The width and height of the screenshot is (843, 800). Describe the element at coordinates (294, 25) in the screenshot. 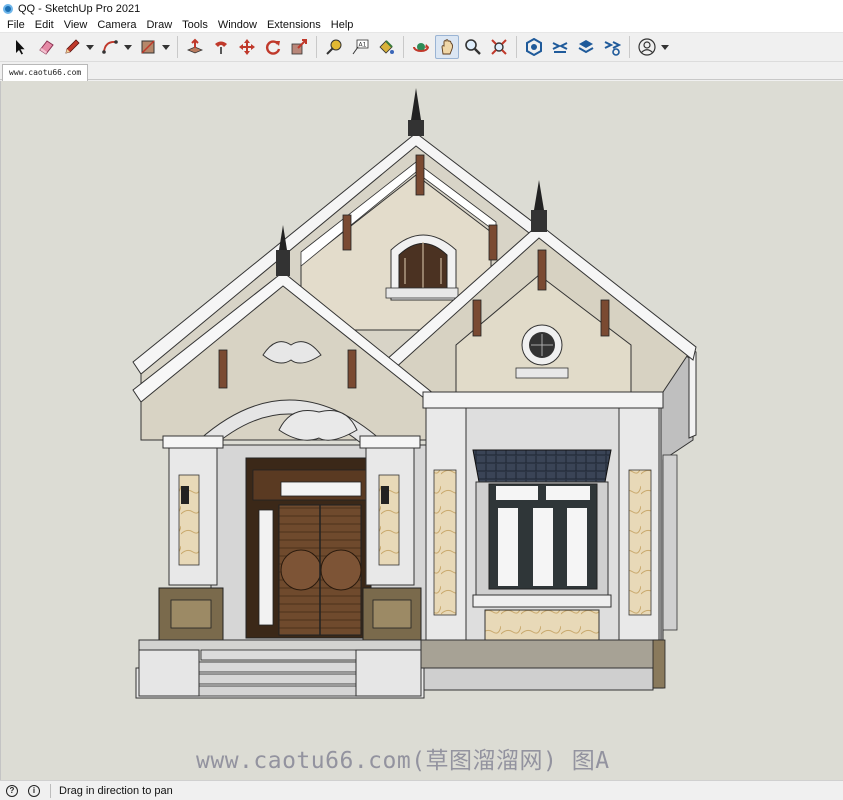

I see `menu-extensions: Extensions` at that location.